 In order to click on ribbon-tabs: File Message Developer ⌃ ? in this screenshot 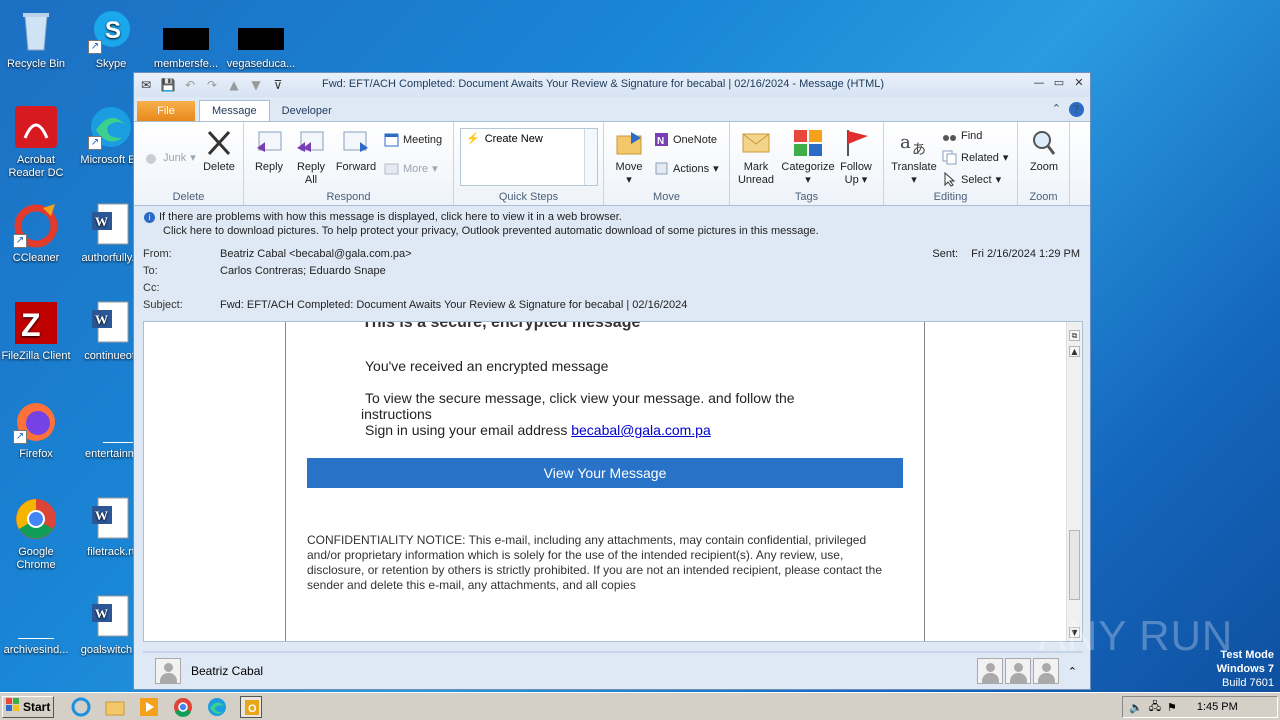, I will do `click(612, 109)`.